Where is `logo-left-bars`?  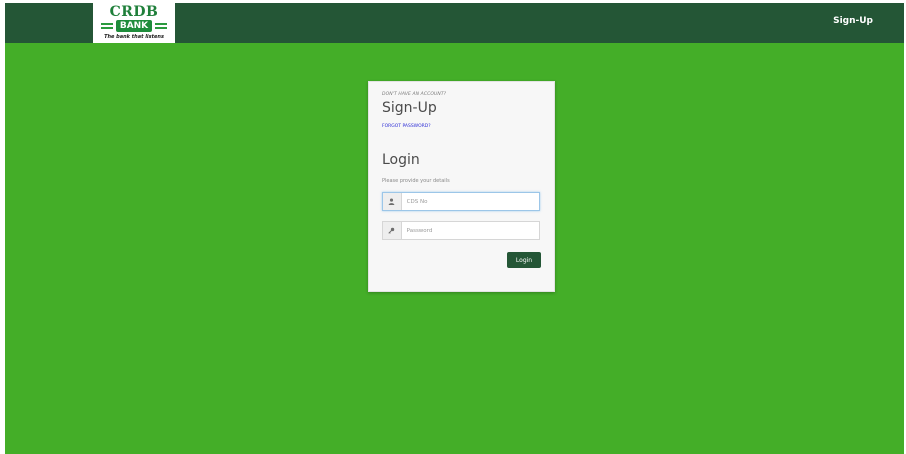 logo-left-bars is located at coordinates (106, 26).